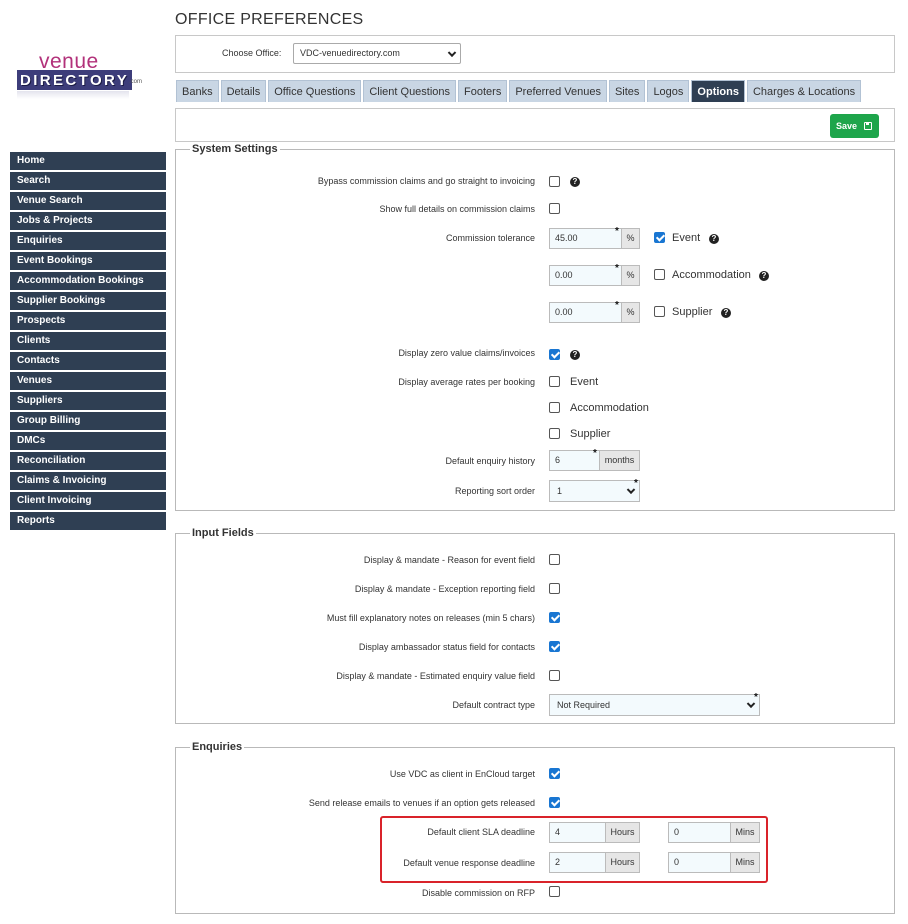 The height and width of the screenshot is (924, 908). Describe the element at coordinates (88, 301) in the screenshot. I see `sidebar-item-supplier-bookings: Supplier Bookings` at that location.